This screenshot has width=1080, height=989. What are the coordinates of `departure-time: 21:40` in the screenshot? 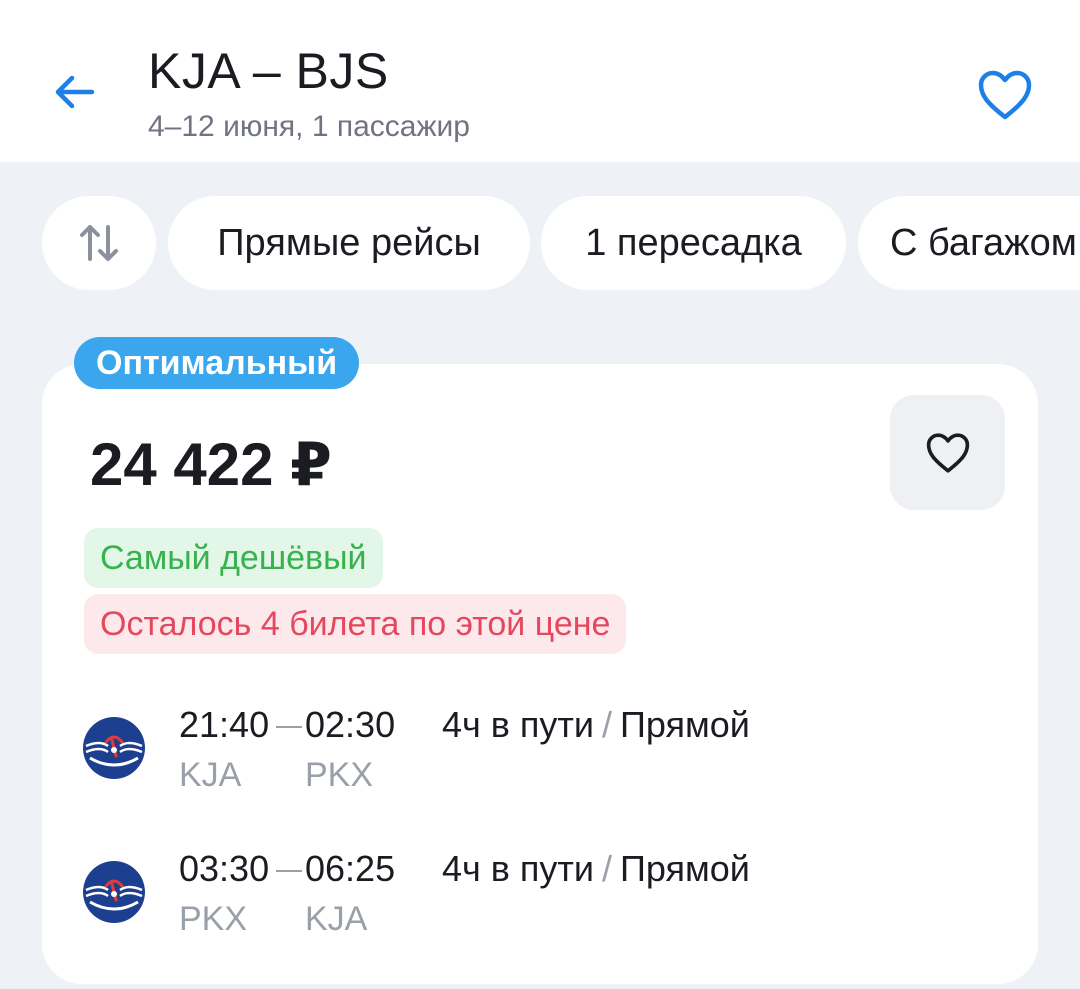 It's located at (224, 724).